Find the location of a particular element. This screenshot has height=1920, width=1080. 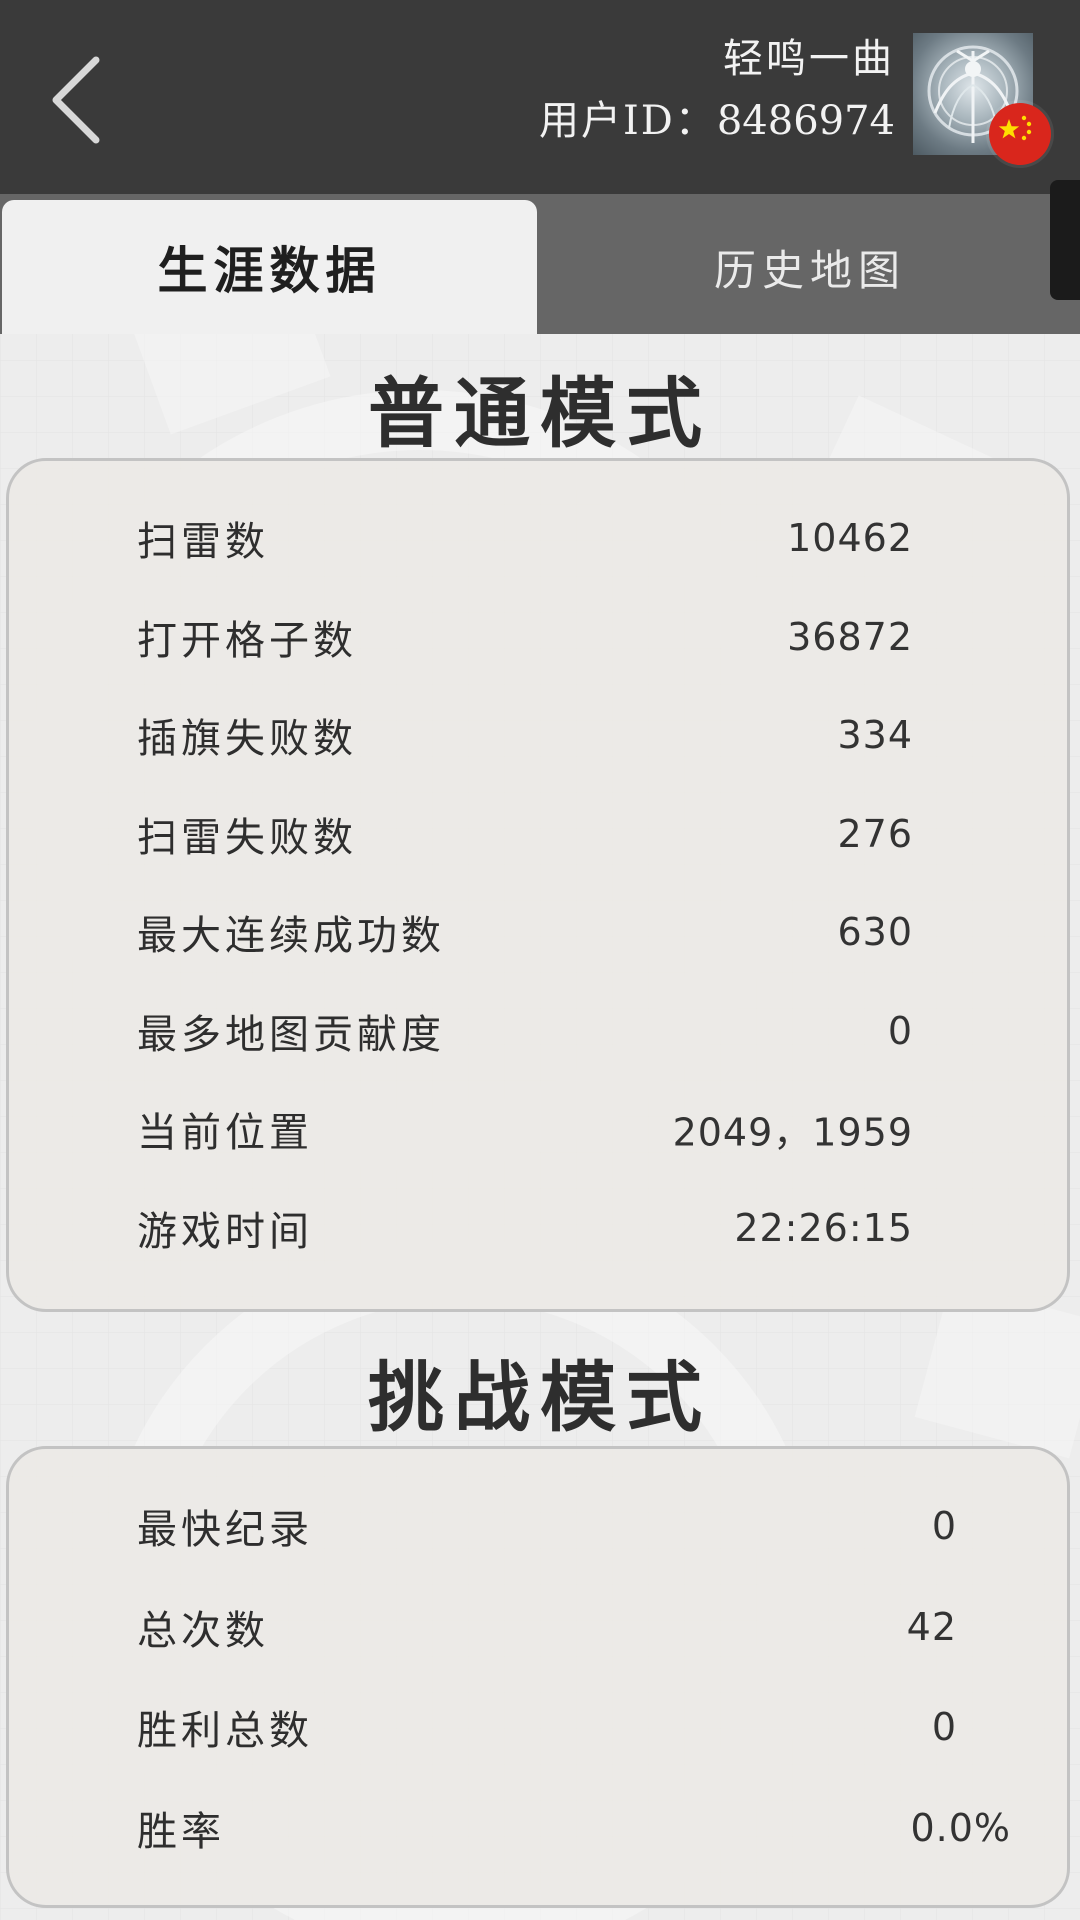

stat-label: 最大连续成功数 is located at coordinates (291, 936).